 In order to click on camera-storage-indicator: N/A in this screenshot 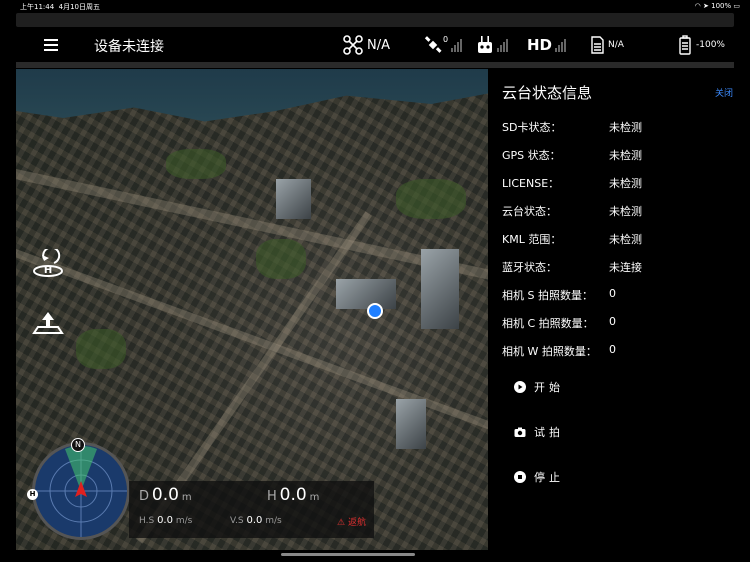, I will do `click(606, 45)`.